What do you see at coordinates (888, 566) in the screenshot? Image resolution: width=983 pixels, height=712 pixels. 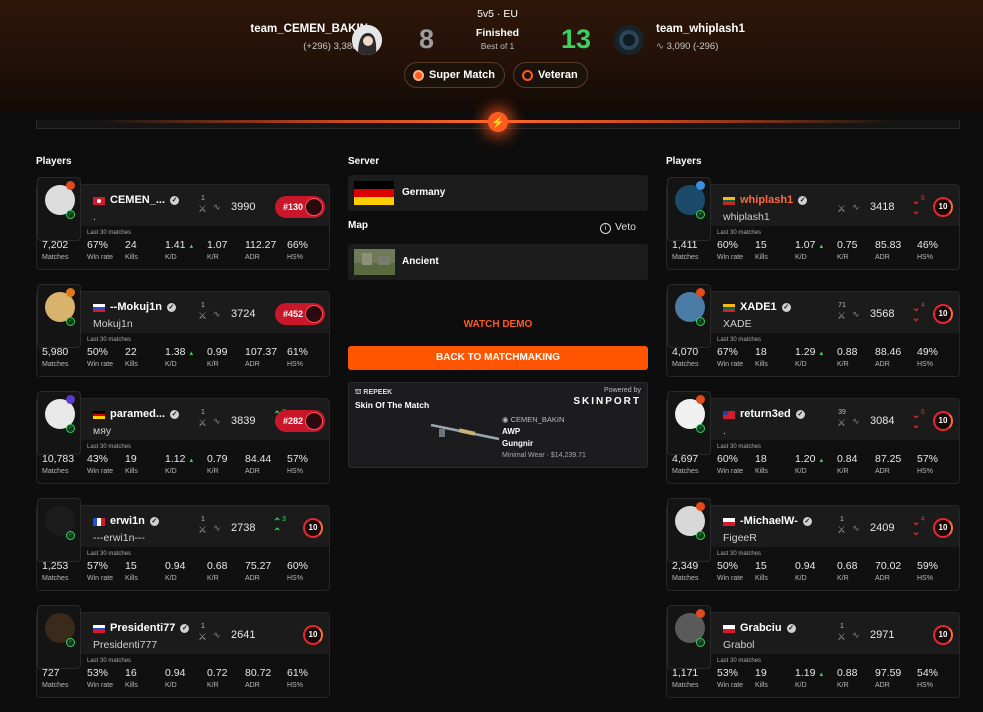 I see `stat-adr: 70.02` at bounding box center [888, 566].